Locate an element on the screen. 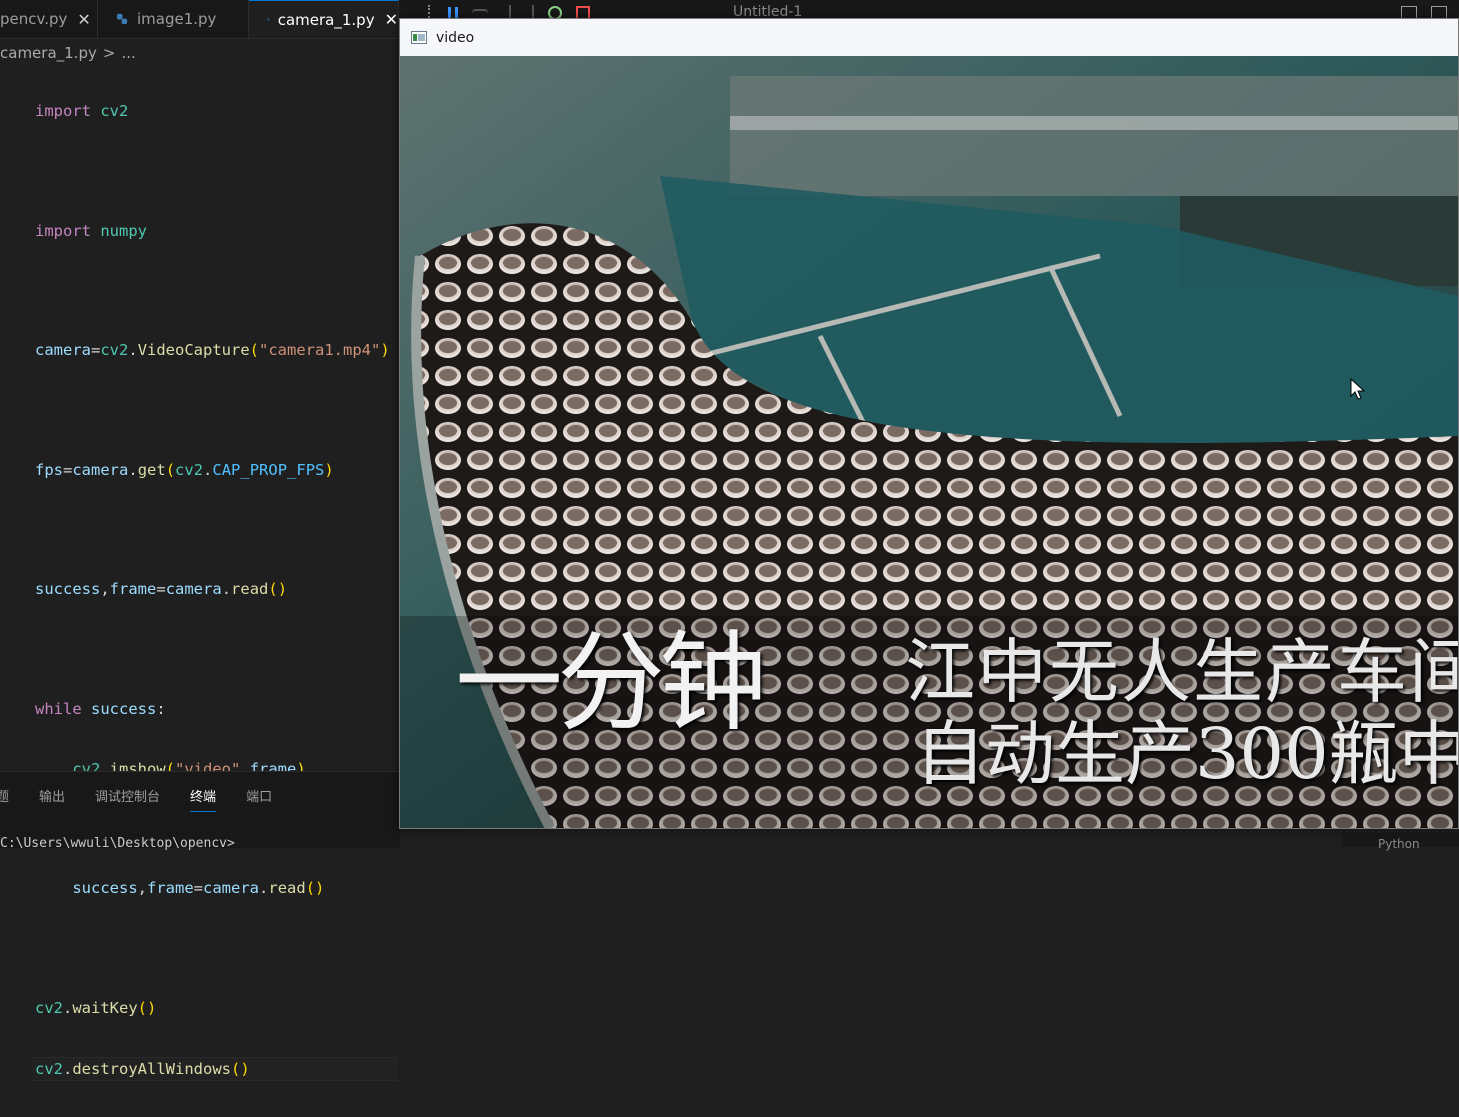 This screenshot has width=1459, height=1117. code-line: camera=cv2.VideoCapture("camera1.mp4") is located at coordinates (216, 351).